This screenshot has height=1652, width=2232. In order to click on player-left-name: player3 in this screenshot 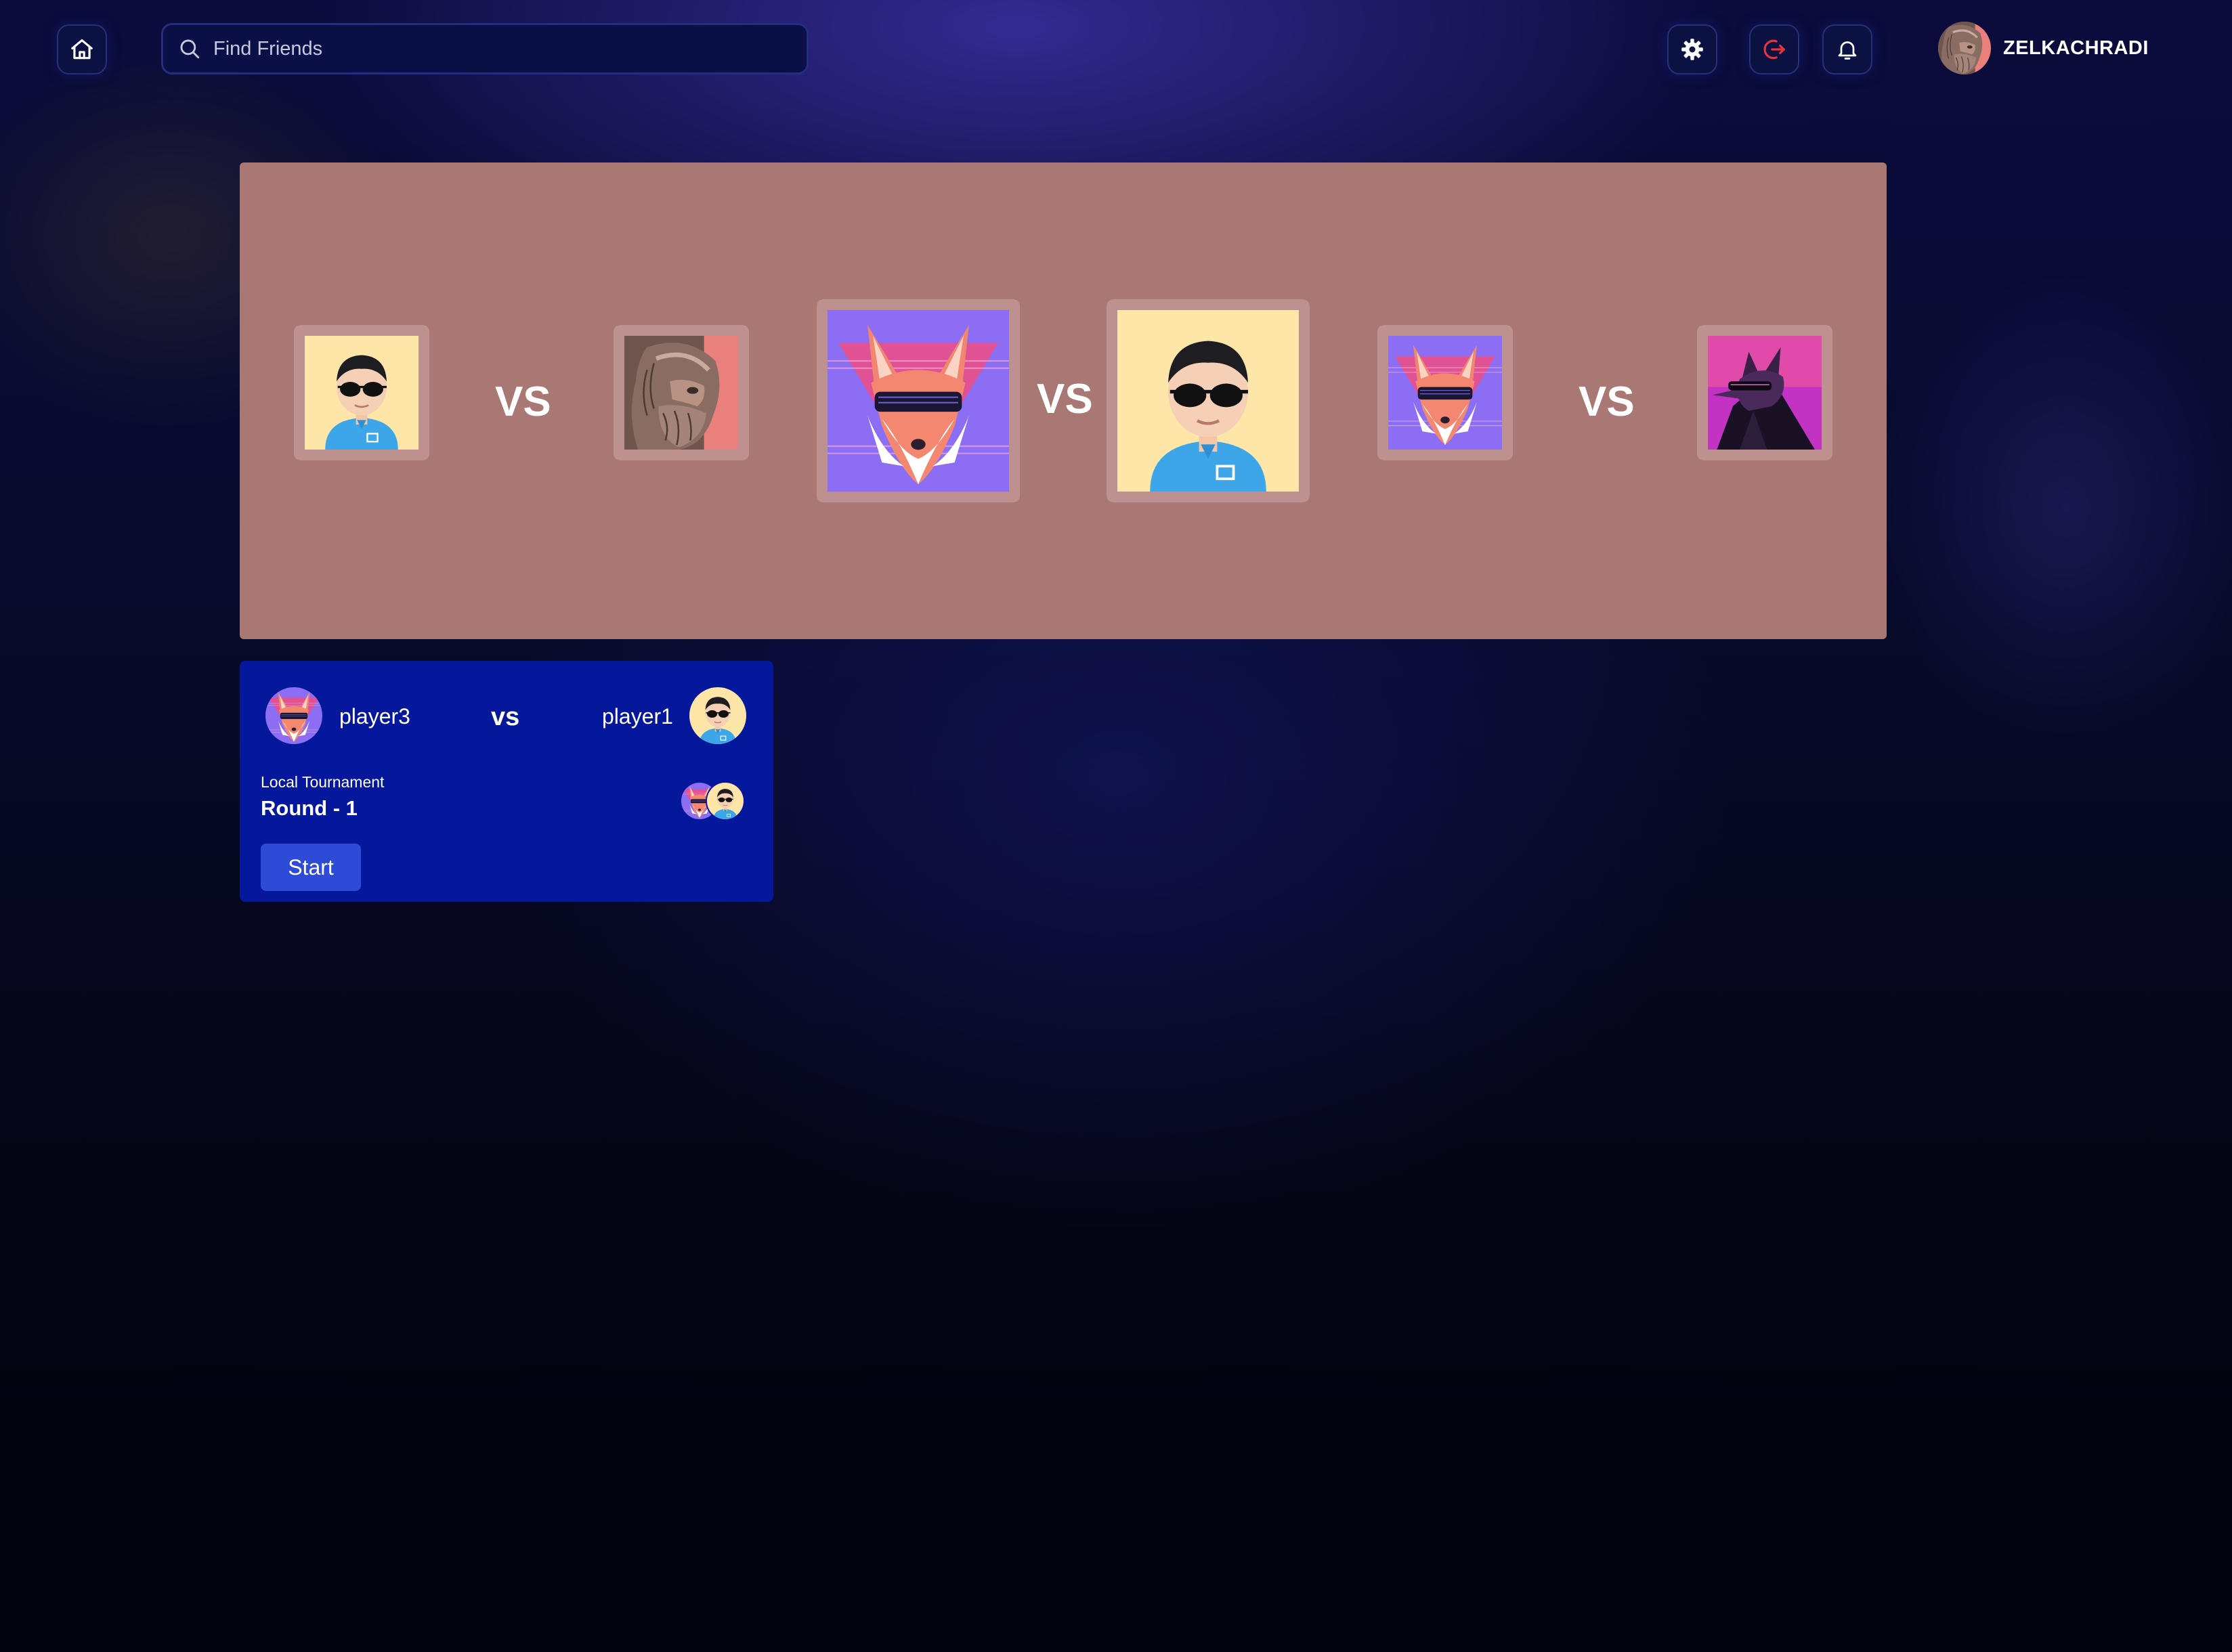, I will do `click(374, 716)`.